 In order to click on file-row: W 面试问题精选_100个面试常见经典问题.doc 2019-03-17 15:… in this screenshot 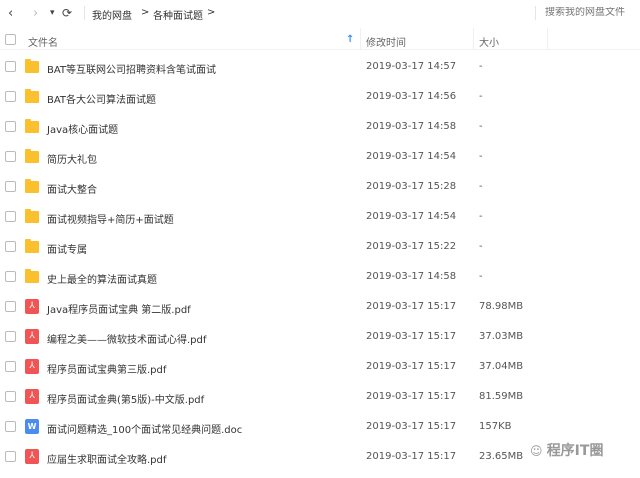, I will do `click(320, 427)`.